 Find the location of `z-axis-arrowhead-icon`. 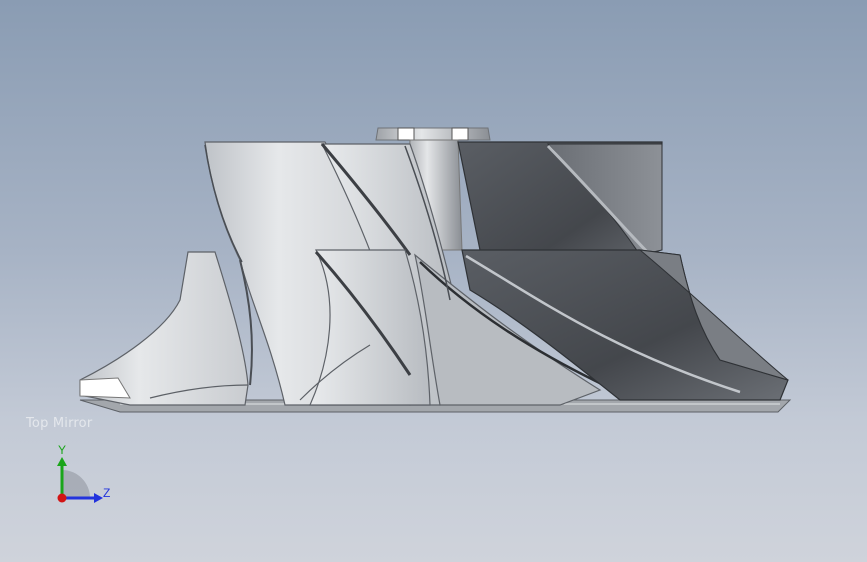

z-axis-arrowhead-icon is located at coordinates (98, 498).